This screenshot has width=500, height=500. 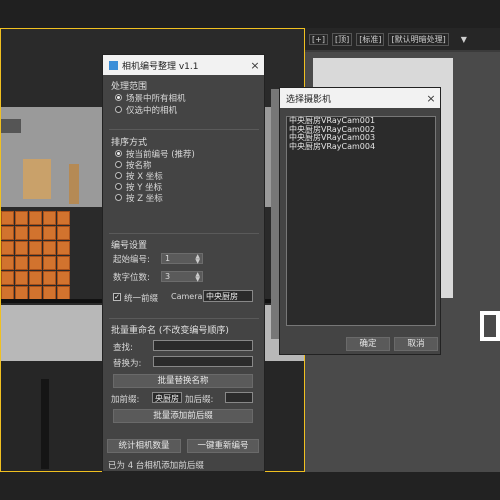 I want to click on plan-camera-marker, so click(x=490, y=326).